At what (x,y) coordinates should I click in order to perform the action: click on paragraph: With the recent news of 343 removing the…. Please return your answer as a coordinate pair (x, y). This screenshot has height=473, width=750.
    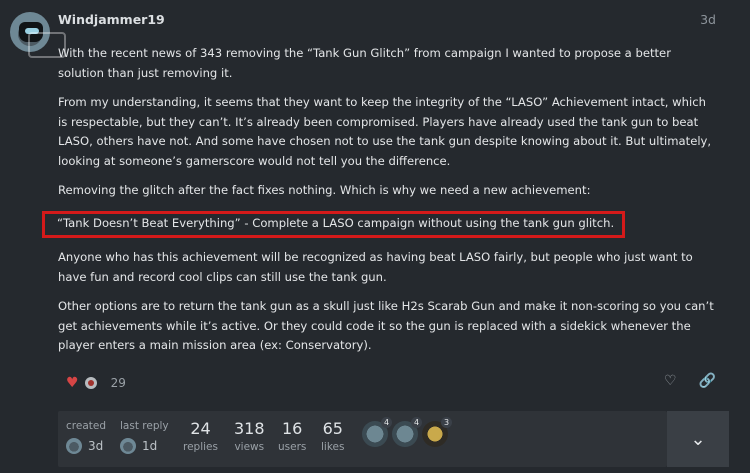
    Looking at the image, I should click on (364, 63).